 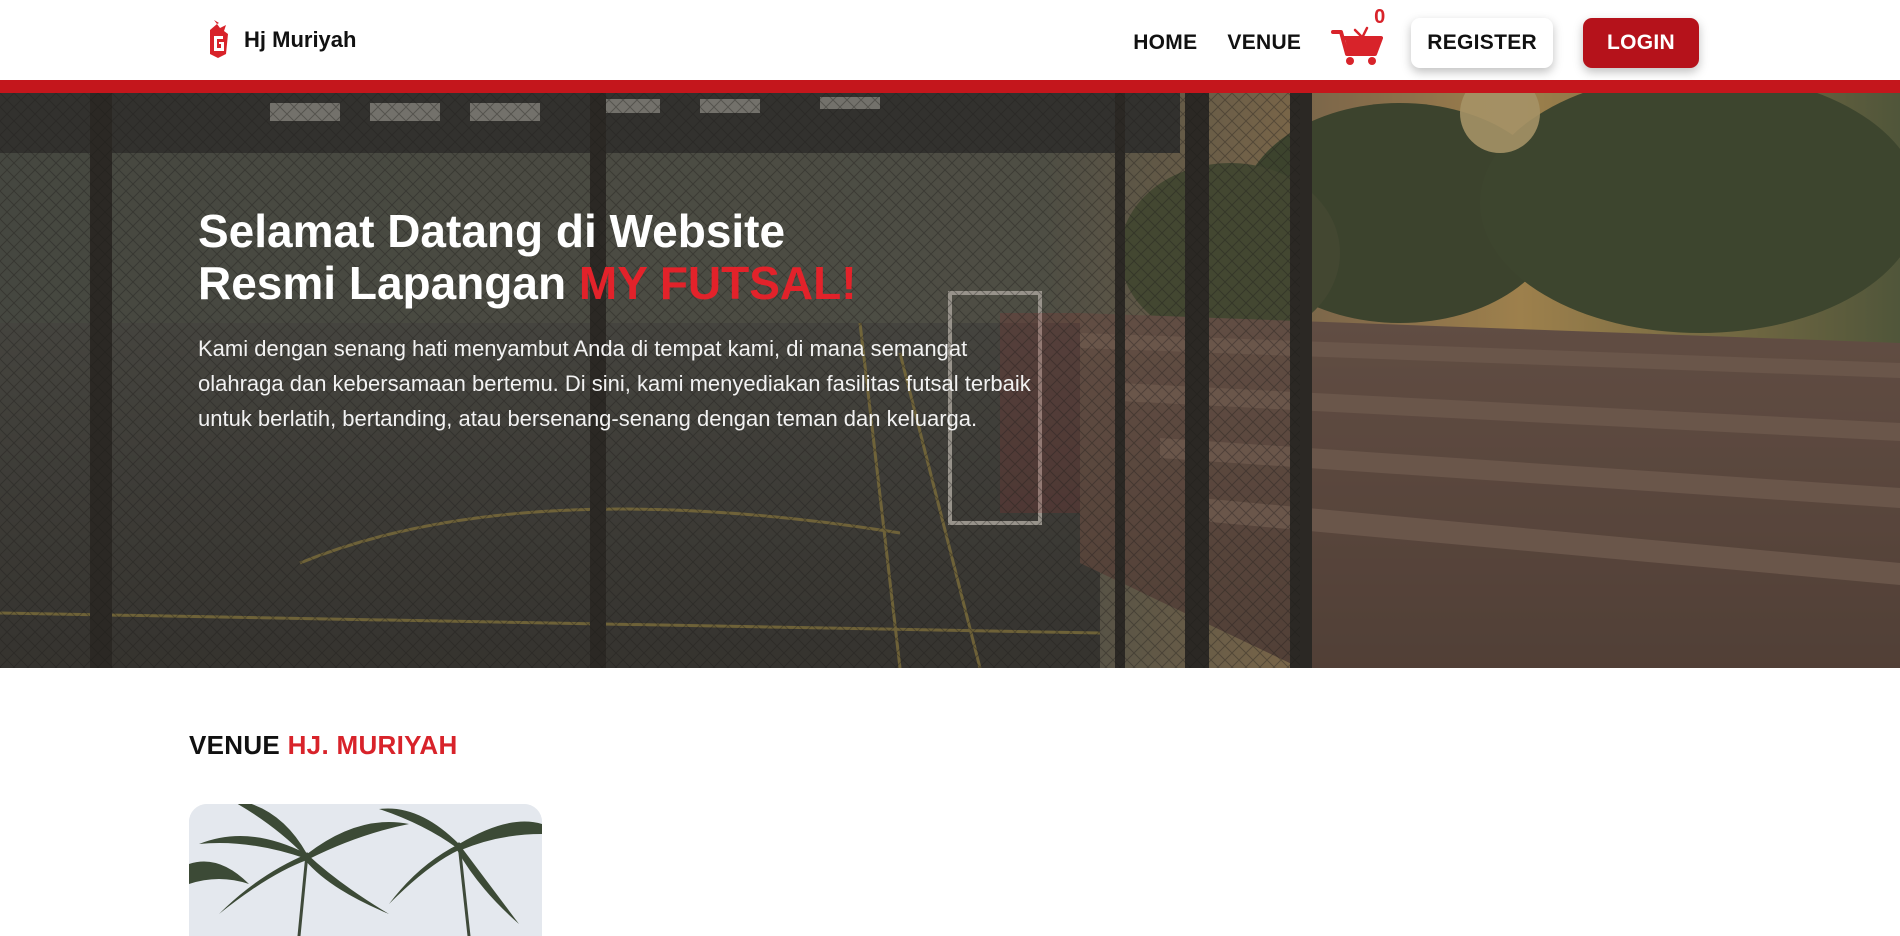 I want to click on cart-button: 0, so click(x=1358, y=36).